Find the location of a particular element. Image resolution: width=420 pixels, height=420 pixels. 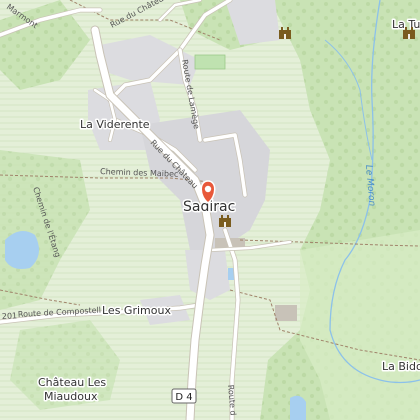

place-label-la-viderente: La Viderente is located at coordinates (115, 124).